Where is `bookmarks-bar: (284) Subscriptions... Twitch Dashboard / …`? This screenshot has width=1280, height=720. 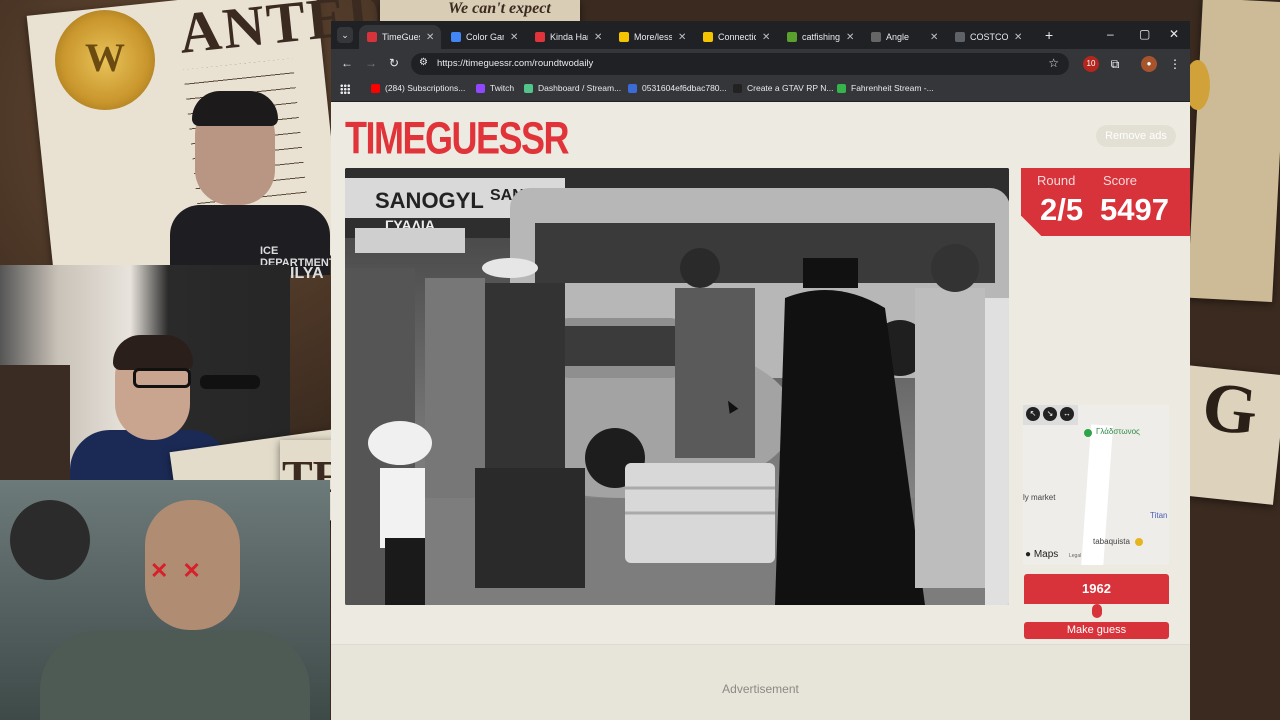 bookmarks-bar: (284) Subscriptions... Twitch Dashboard / … is located at coordinates (760, 90).